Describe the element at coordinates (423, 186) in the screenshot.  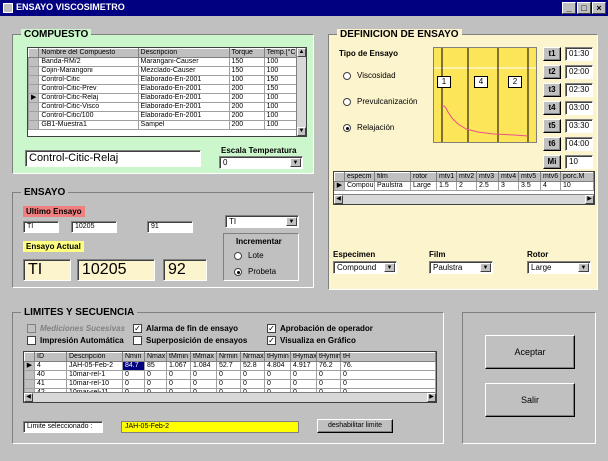
I see `table-cell: Large` at that location.